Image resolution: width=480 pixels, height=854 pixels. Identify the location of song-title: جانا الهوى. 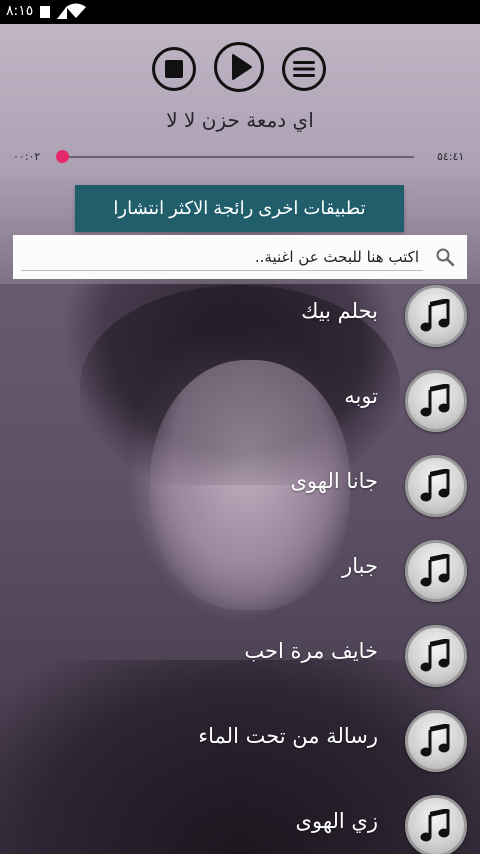
(334, 481).